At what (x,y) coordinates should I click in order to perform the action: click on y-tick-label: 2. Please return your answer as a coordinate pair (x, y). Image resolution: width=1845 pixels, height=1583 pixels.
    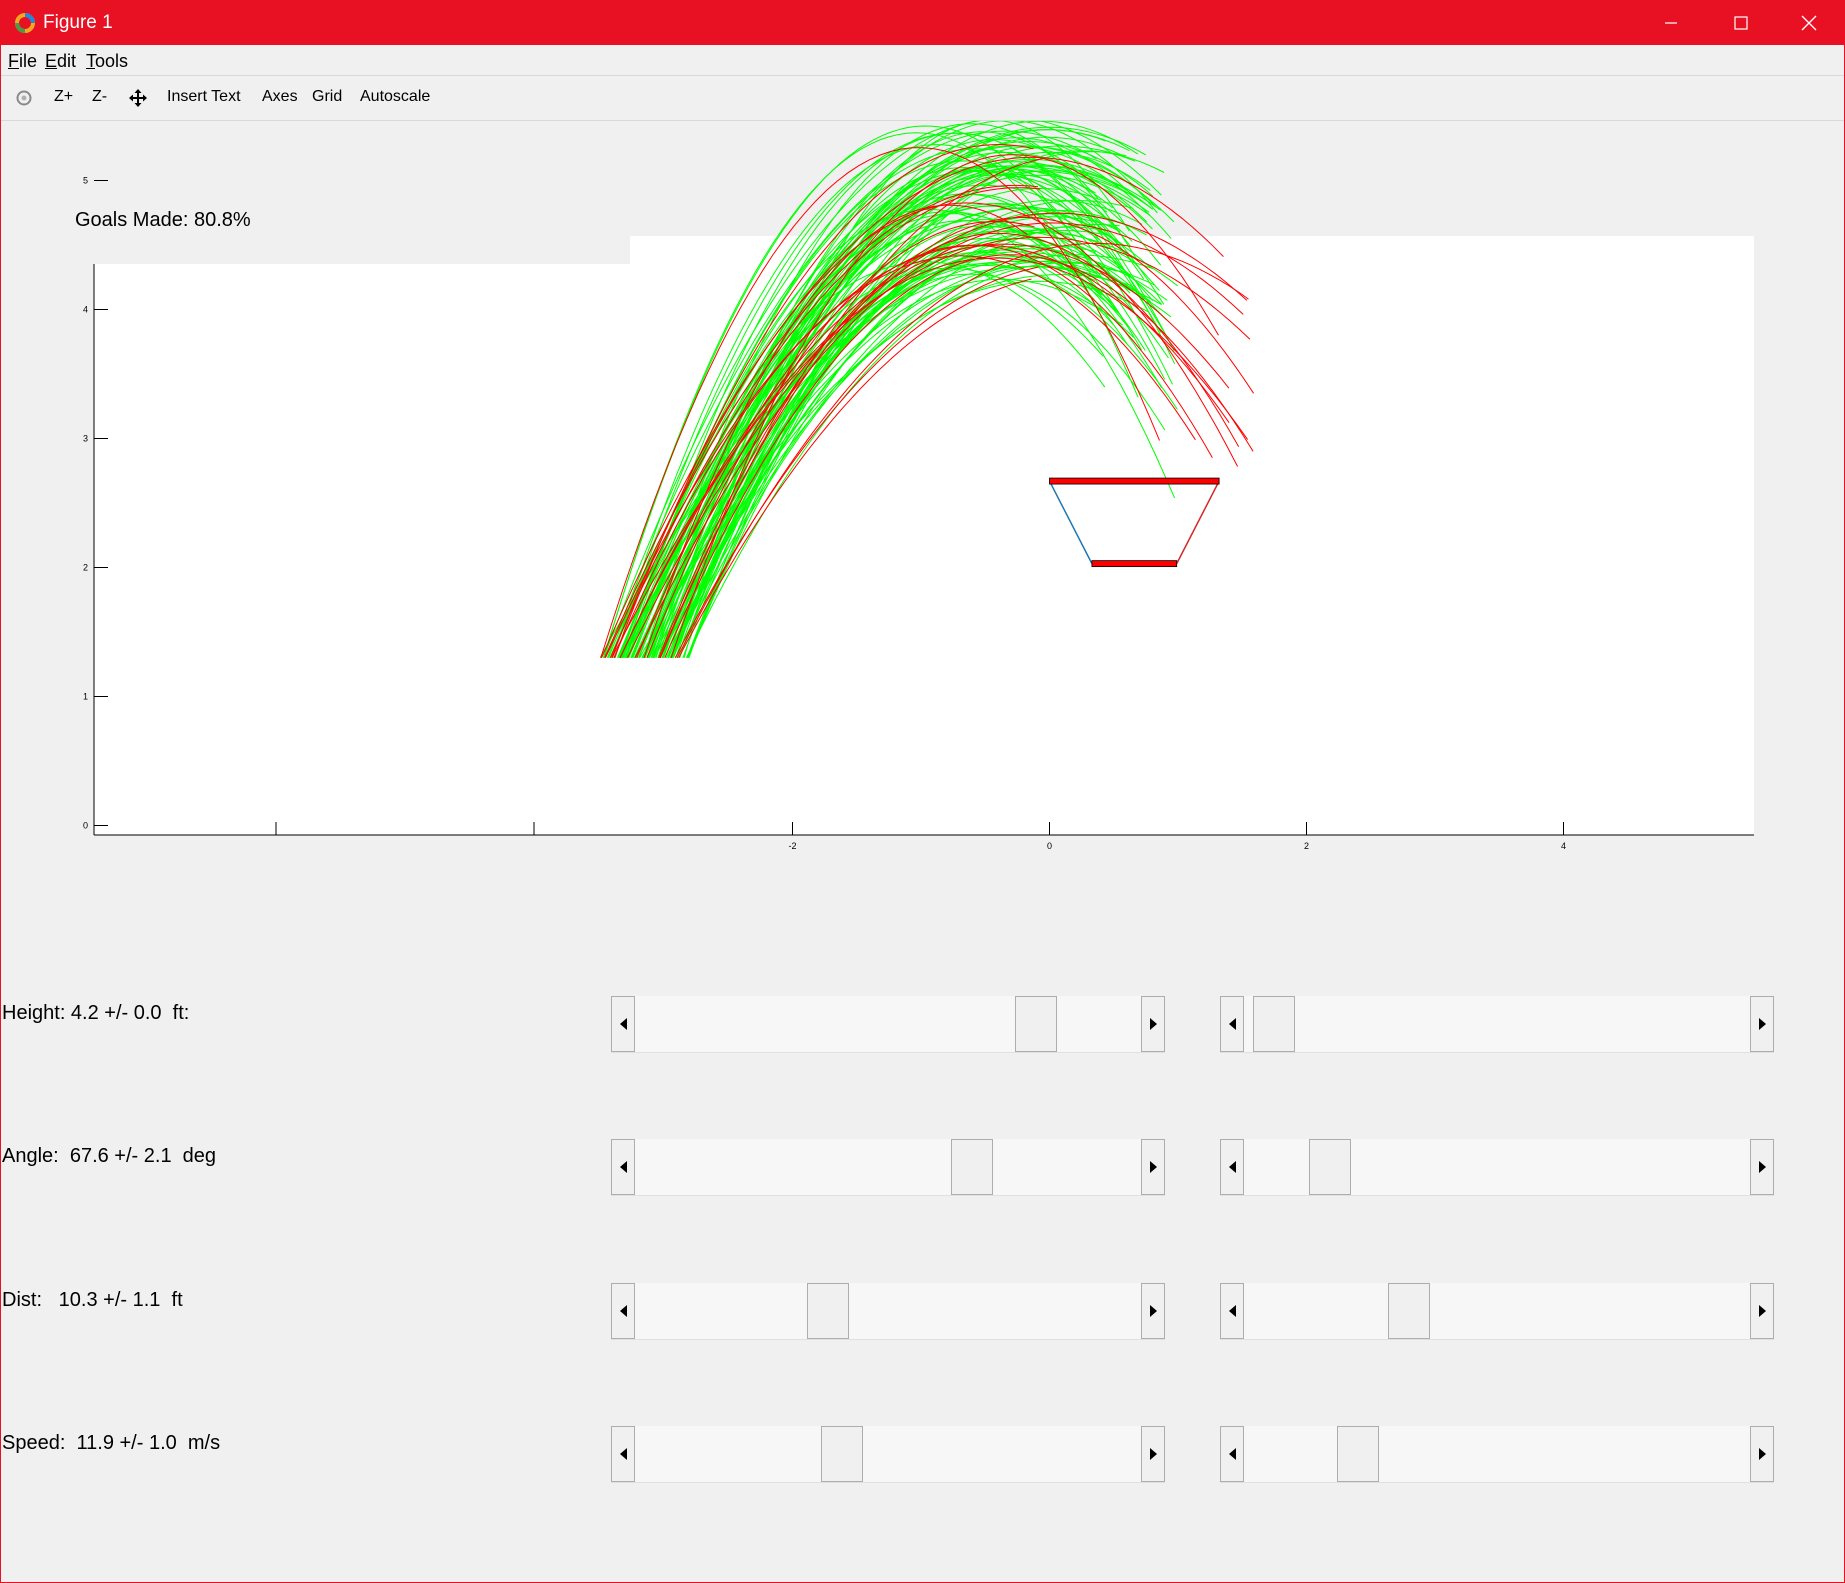
    Looking at the image, I should click on (85, 568).